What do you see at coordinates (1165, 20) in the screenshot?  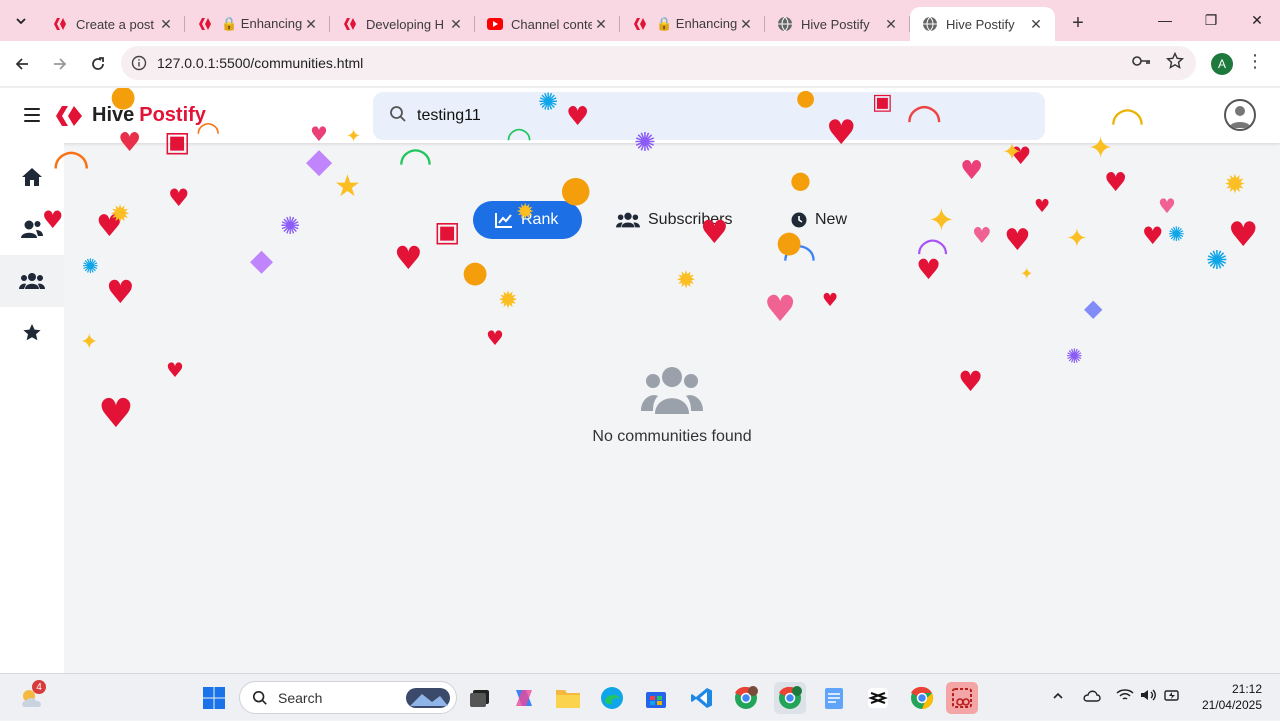 I see `minimize-icon: —` at bounding box center [1165, 20].